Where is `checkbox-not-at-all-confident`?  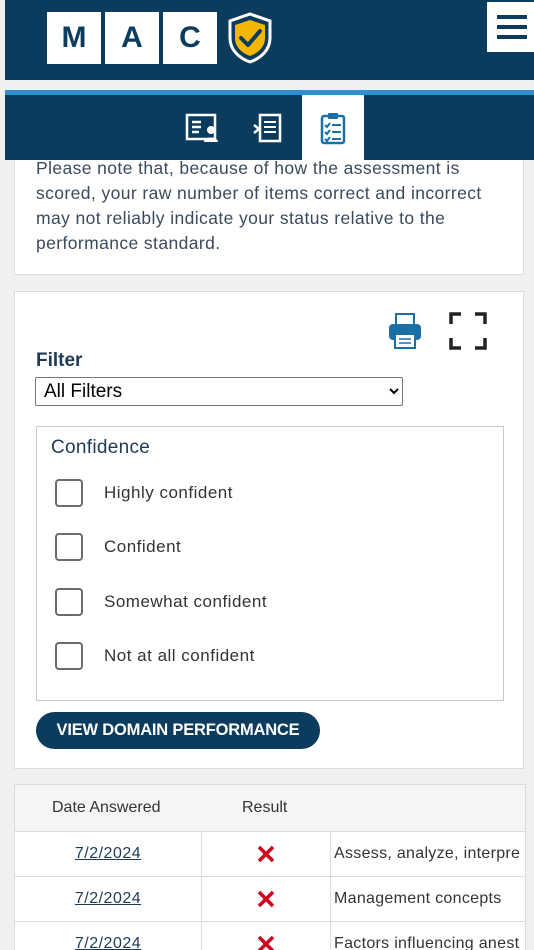
checkbox-not-at-all-confident is located at coordinates (69, 656).